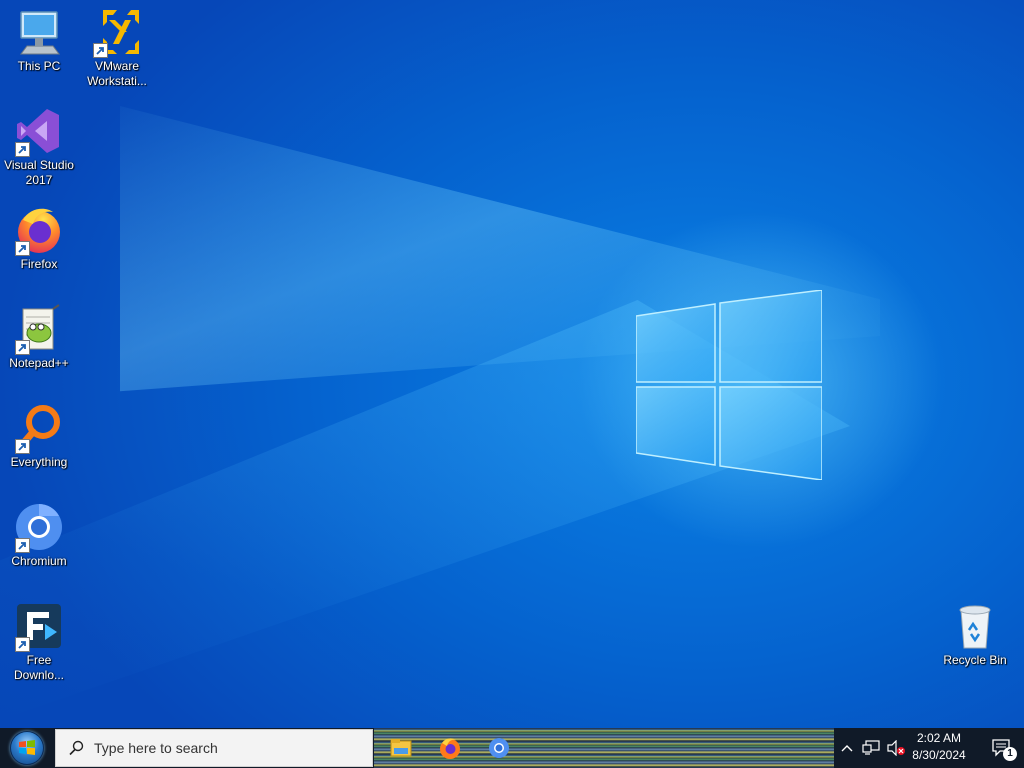 The height and width of the screenshot is (768, 1024). Describe the element at coordinates (39, 626) in the screenshot. I see `free-download-manager-icon` at that location.